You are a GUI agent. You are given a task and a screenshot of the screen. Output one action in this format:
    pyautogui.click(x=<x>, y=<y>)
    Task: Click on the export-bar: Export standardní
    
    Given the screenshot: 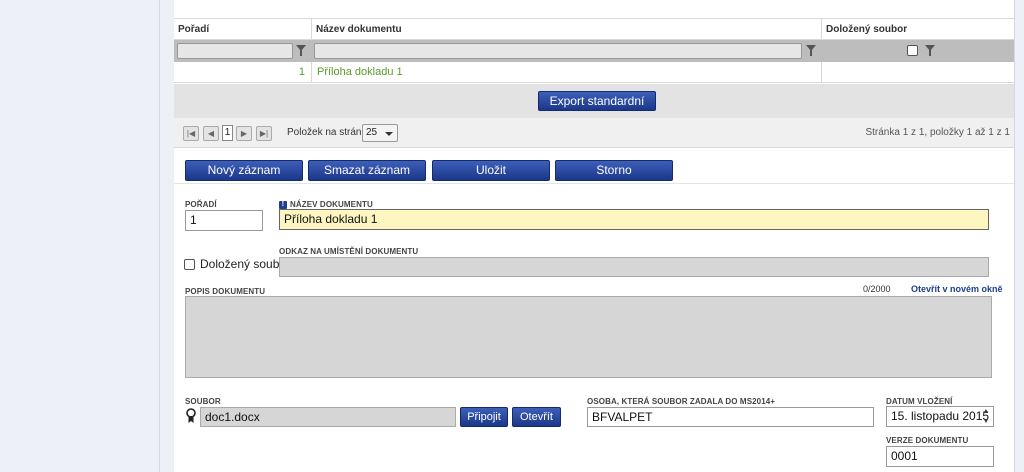 What is the action you would take?
    pyautogui.click(x=594, y=101)
    